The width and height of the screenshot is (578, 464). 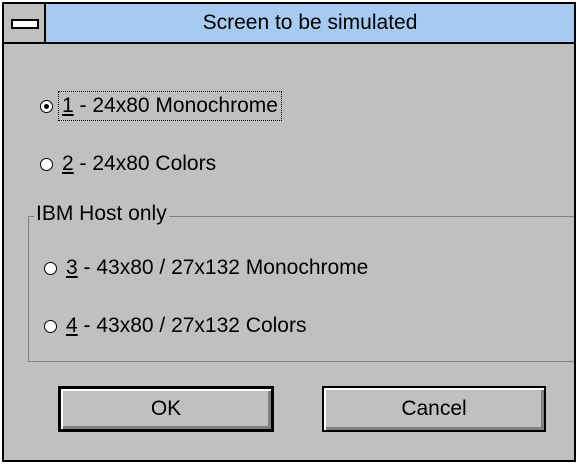 I want to click on ok-button: OK, so click(x=166, y=409).